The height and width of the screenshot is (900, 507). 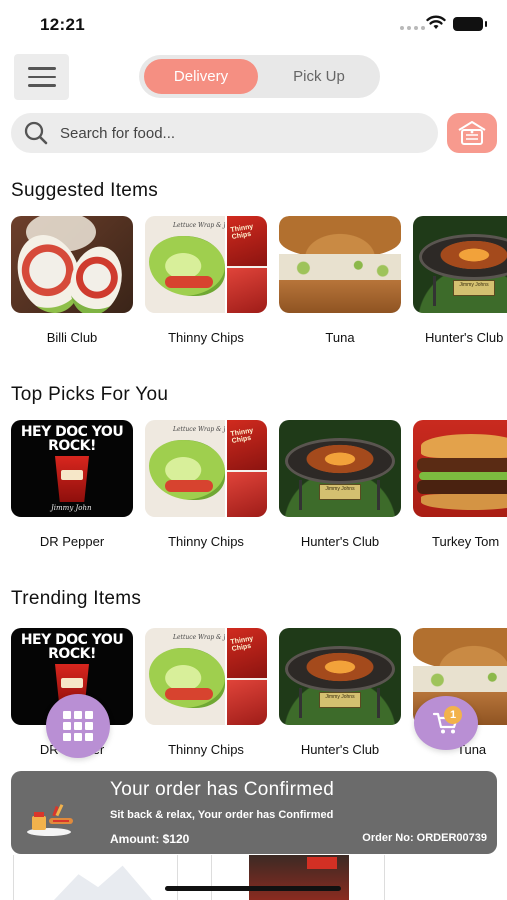 I want to click on food-image-dr-pepper: HEY DOC YOU ROCK!Jimmy John, so click(x=72, y=468).